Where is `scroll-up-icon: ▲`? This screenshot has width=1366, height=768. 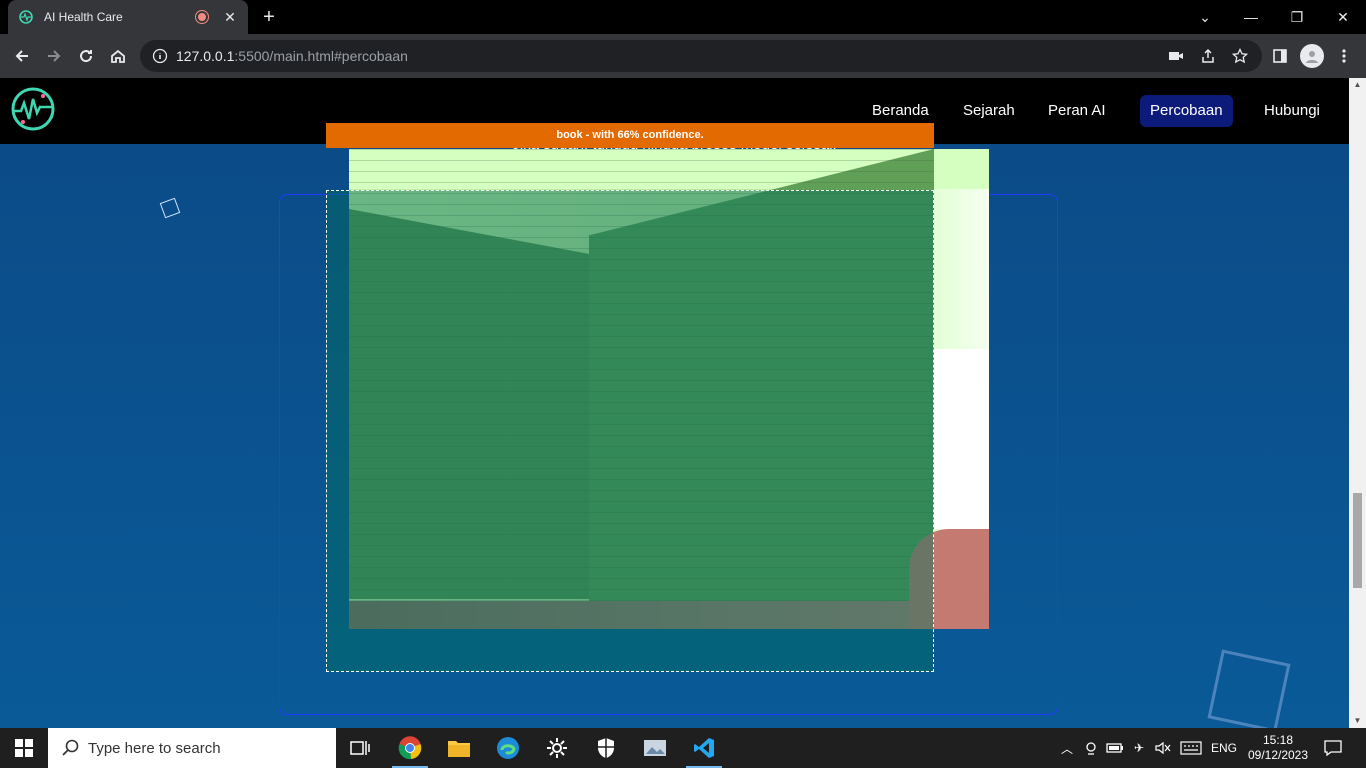
scroll-up-icon: ▲ is located at coordinates (1357, 85).